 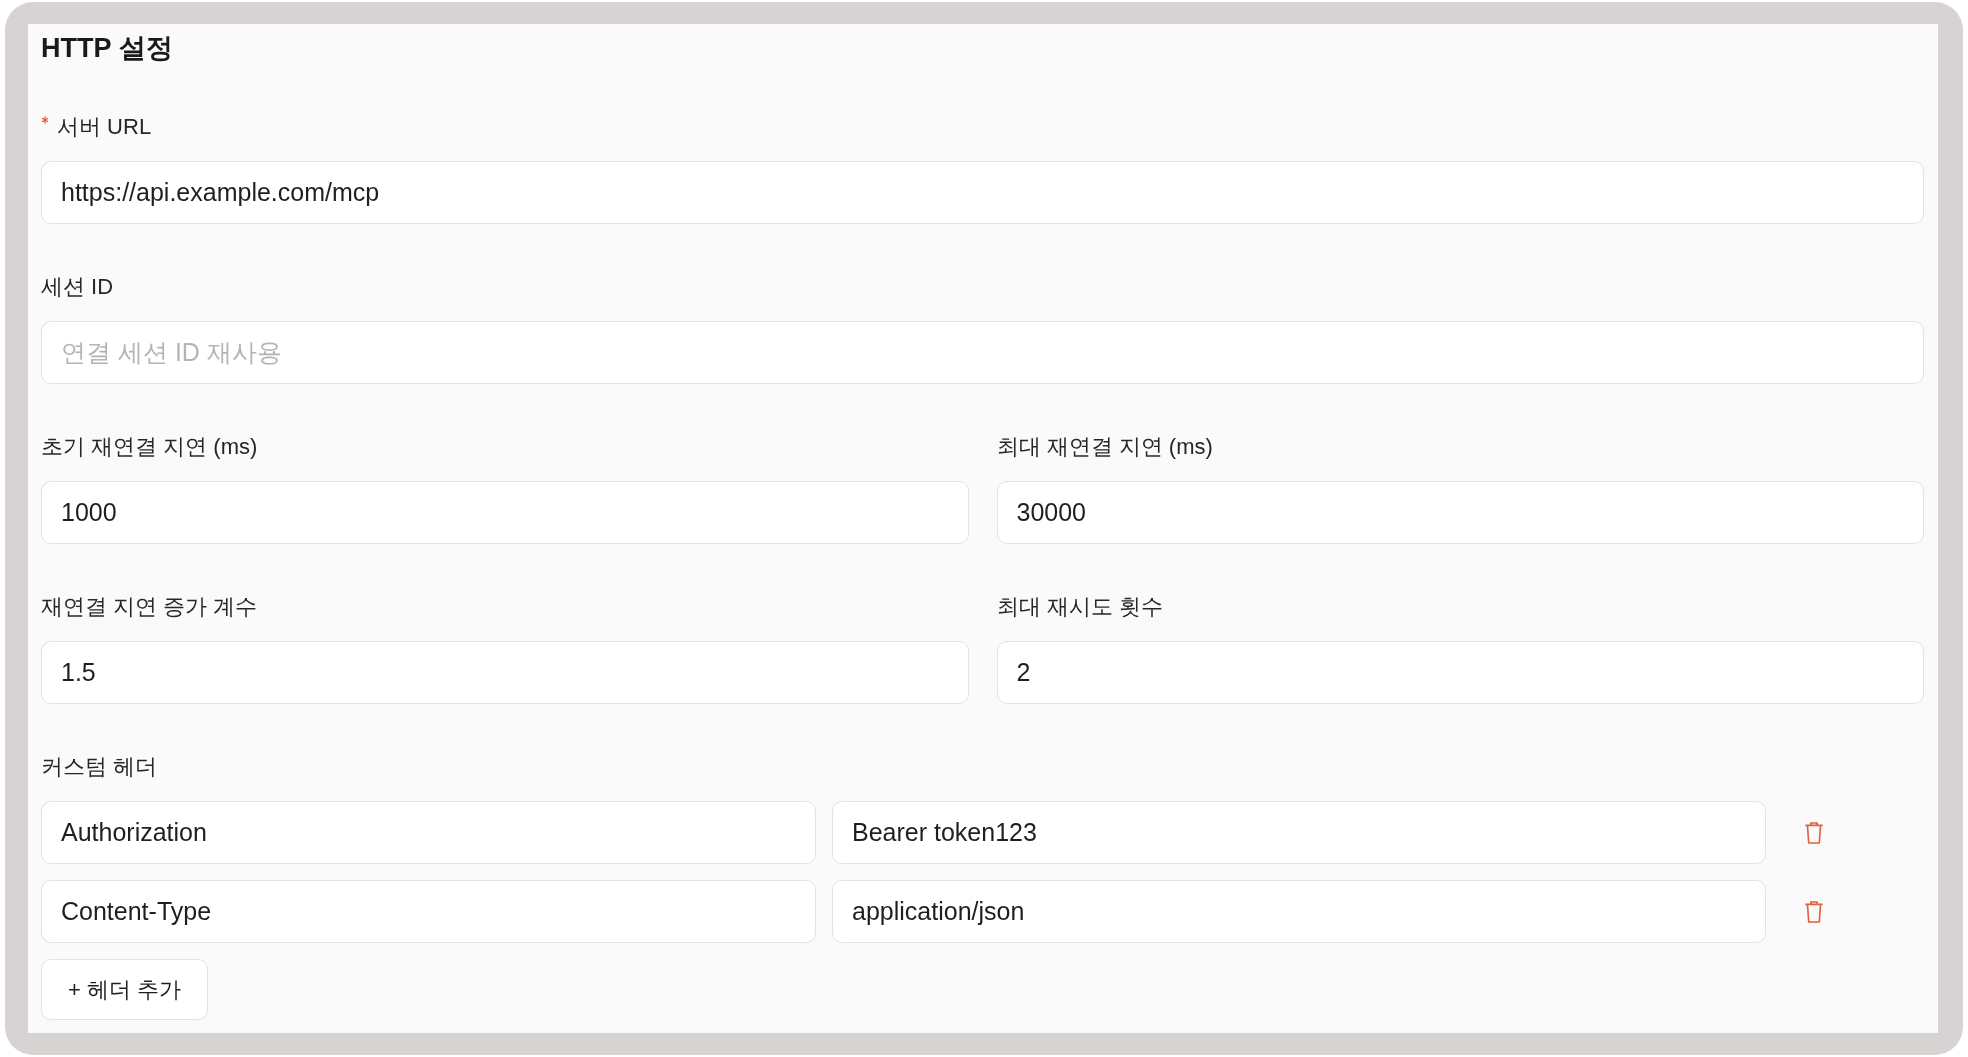 What do you see at coordinates (428, 832) in the screenshot?
I see `header-name-field: Authorization` at bounding box center [428, 832].